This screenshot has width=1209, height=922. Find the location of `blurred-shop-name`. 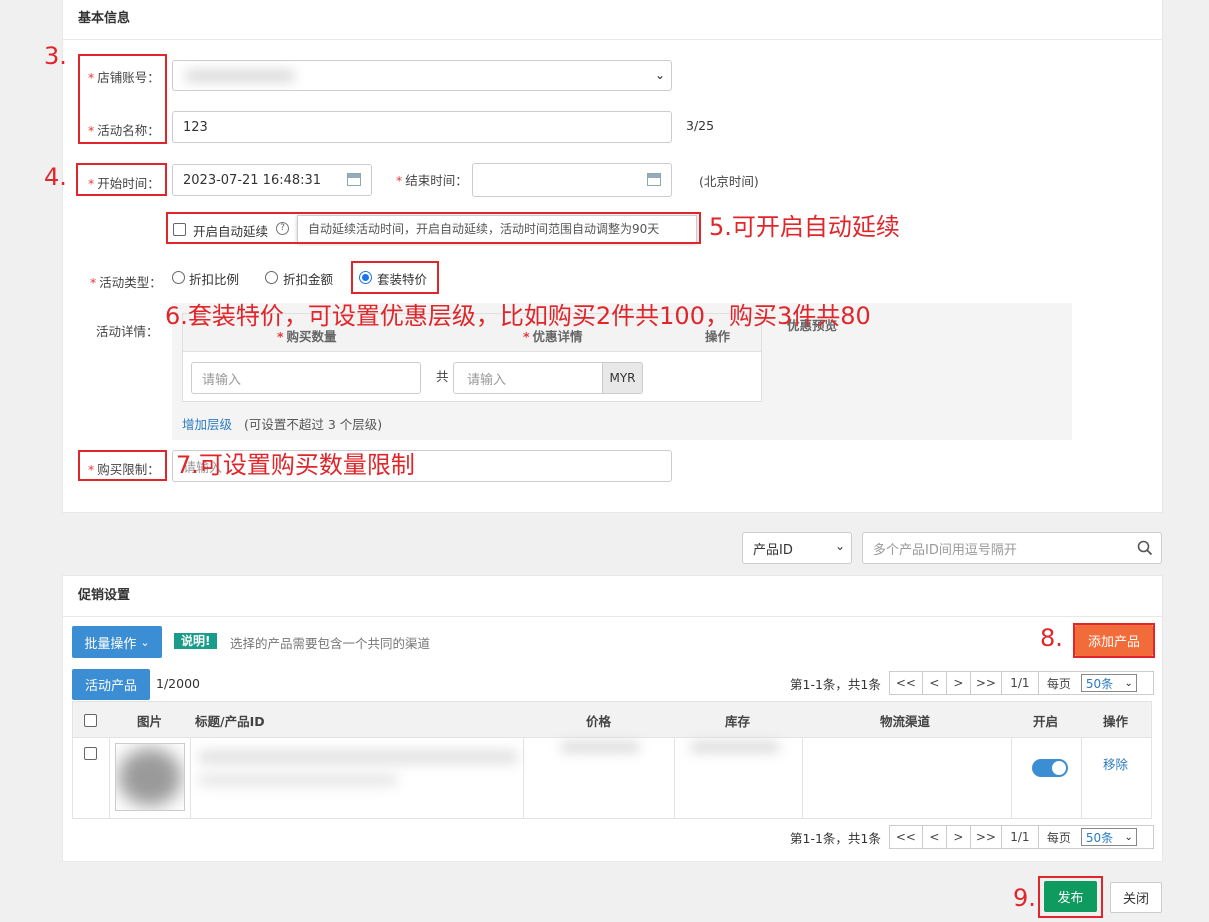

blurred-shop-name is located at coordinates (240, 76).